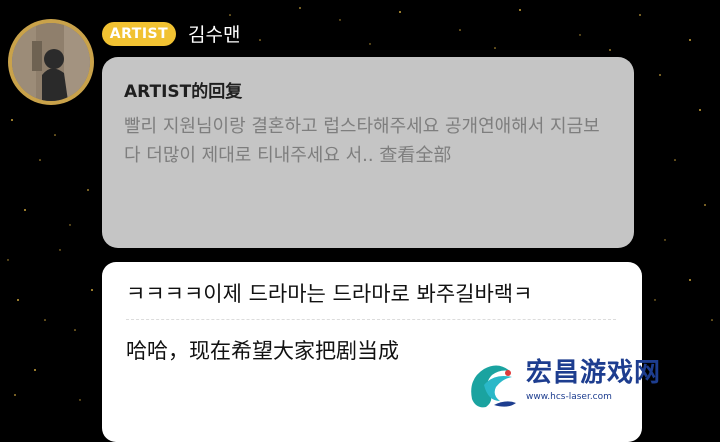 This screenshot has height=442, width=720. I want to click on reply-translation: 哈哈，现在希望大家把剧当成, so click(262, 351).